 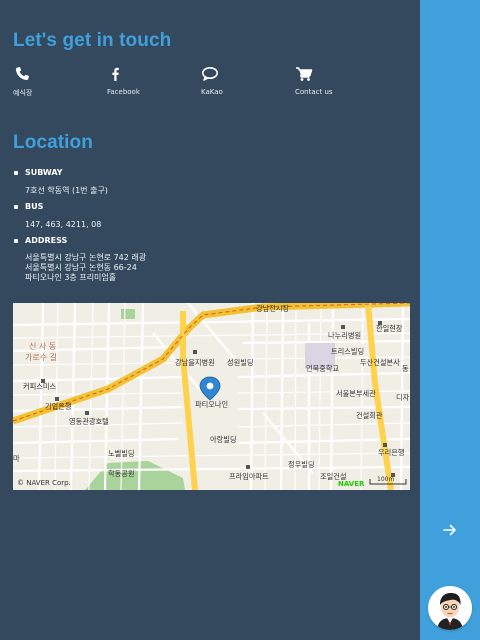 What do you see at coordinates (41, 357) in the screenshot?
I see `map-label: 가로수 길` at bounding box center [41, 357].